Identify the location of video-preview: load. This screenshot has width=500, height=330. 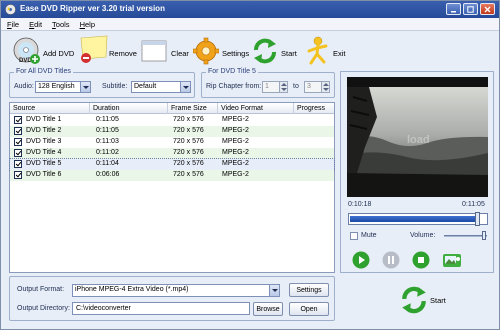
(417, 137).